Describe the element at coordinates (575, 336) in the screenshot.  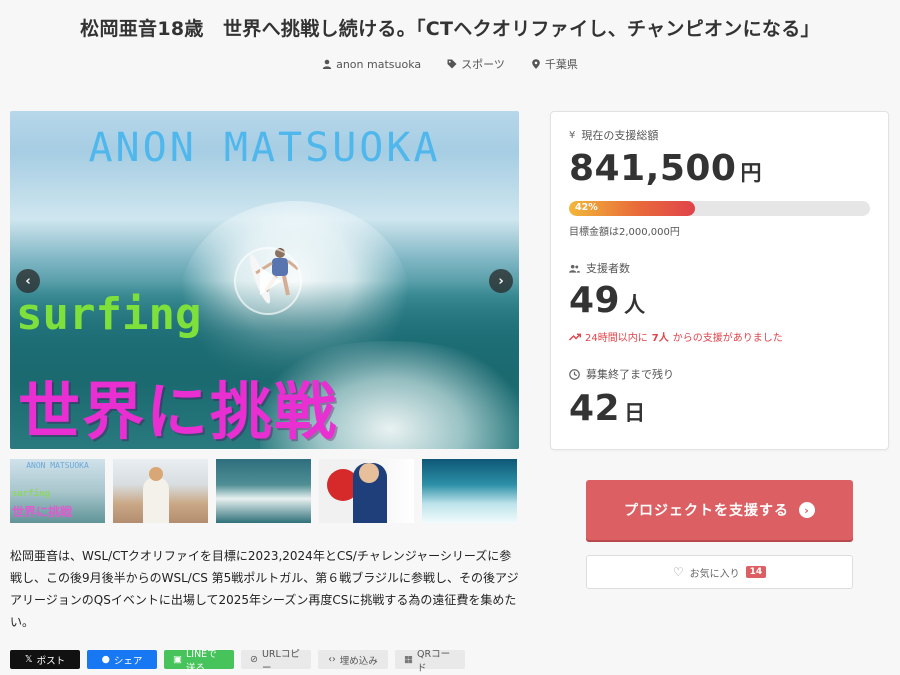
I see `trending-up-icon` at that location.